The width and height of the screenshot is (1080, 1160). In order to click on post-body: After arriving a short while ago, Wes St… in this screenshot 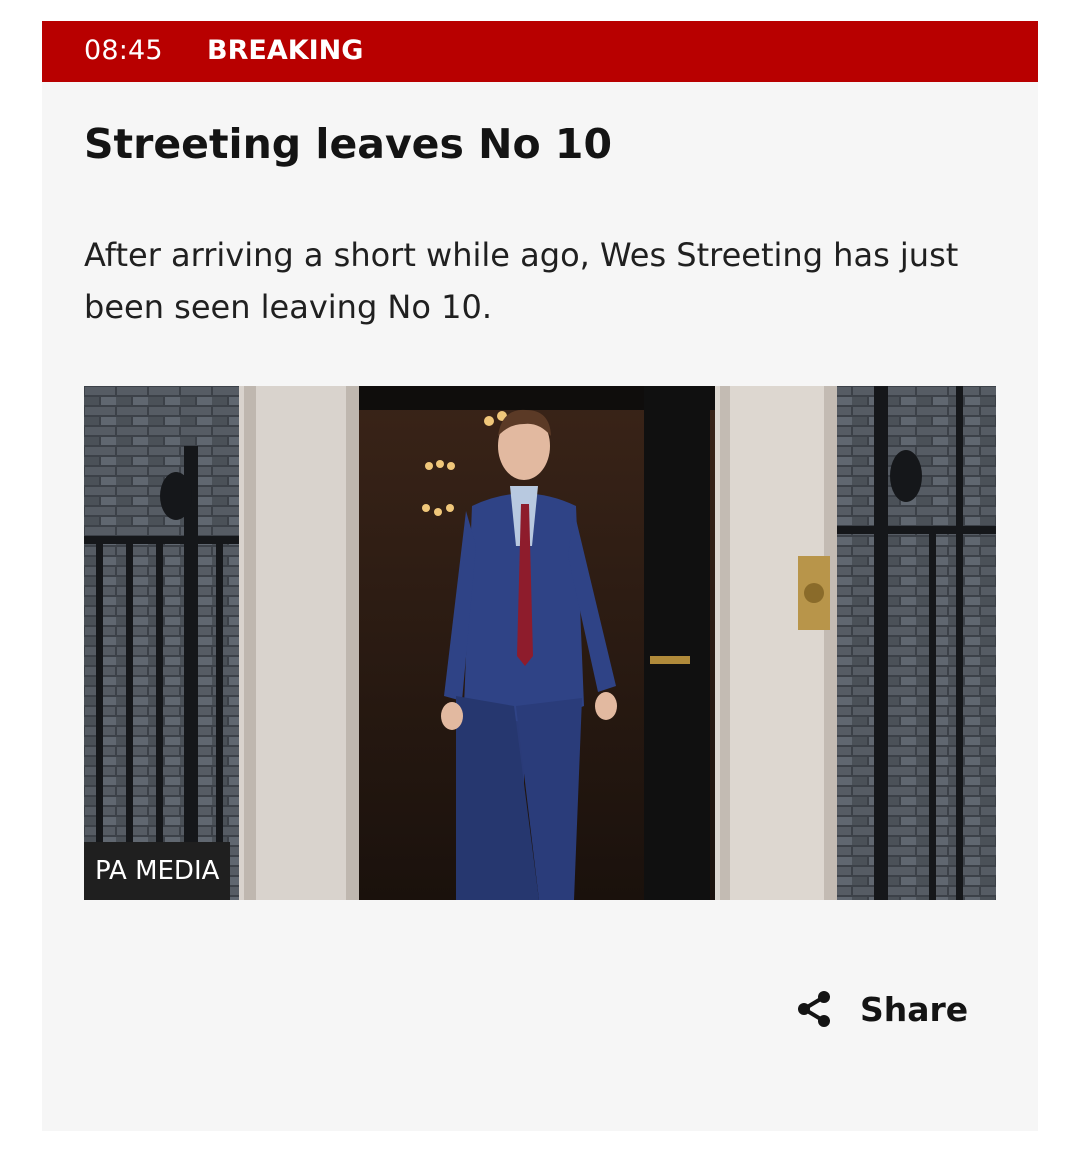, I will do `click(521, 281)`.